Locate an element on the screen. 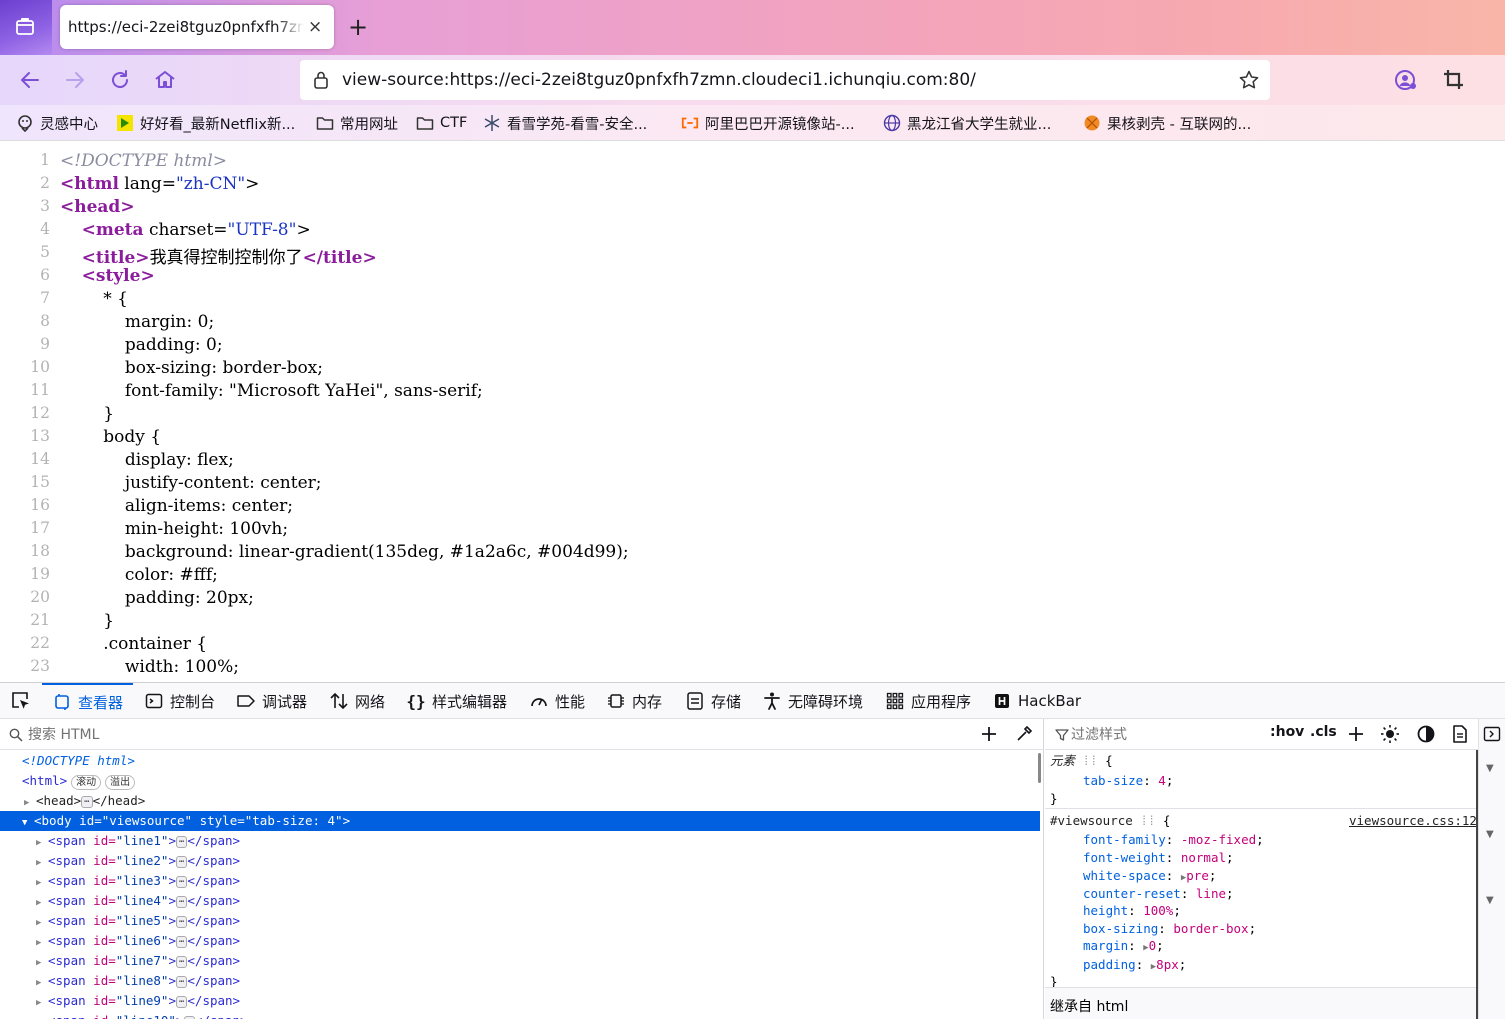 This screenshot has width=1505, height=1019. declaration: white-space: ▶pre; is located at coordinates (1149, 876).